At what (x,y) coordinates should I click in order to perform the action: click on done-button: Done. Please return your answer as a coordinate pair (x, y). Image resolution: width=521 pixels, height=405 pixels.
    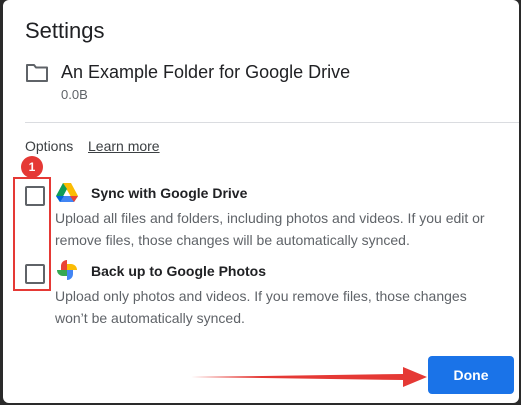
    Looking at the image, I should click on (471, 375).